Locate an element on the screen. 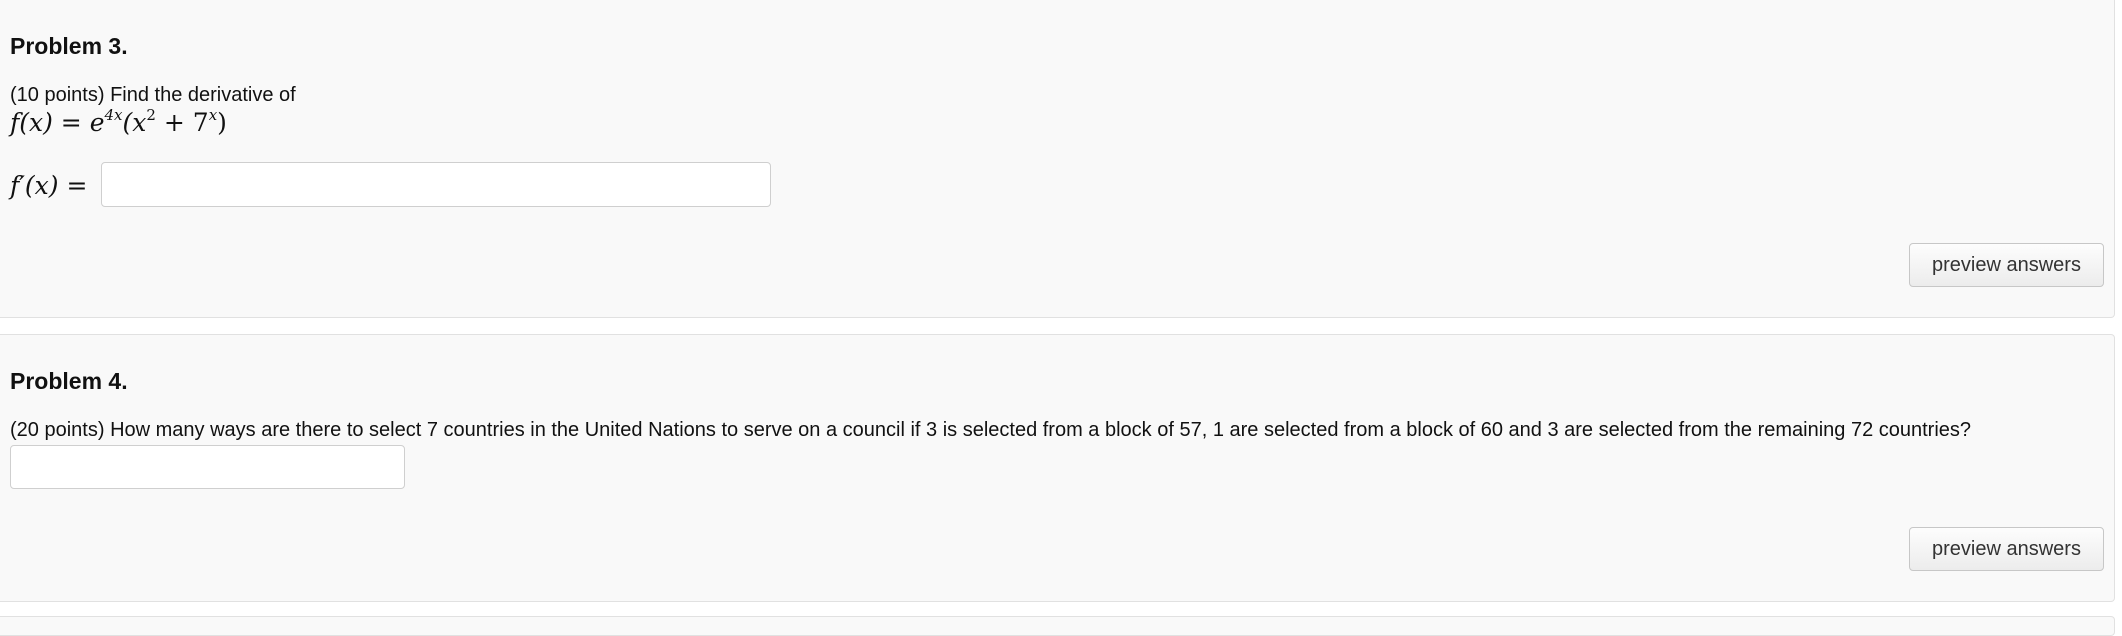 This screenshot has width=2122, height=636. problem-3-prompt: (10 points) Find the derivative of is located at coordinates (153, 95).